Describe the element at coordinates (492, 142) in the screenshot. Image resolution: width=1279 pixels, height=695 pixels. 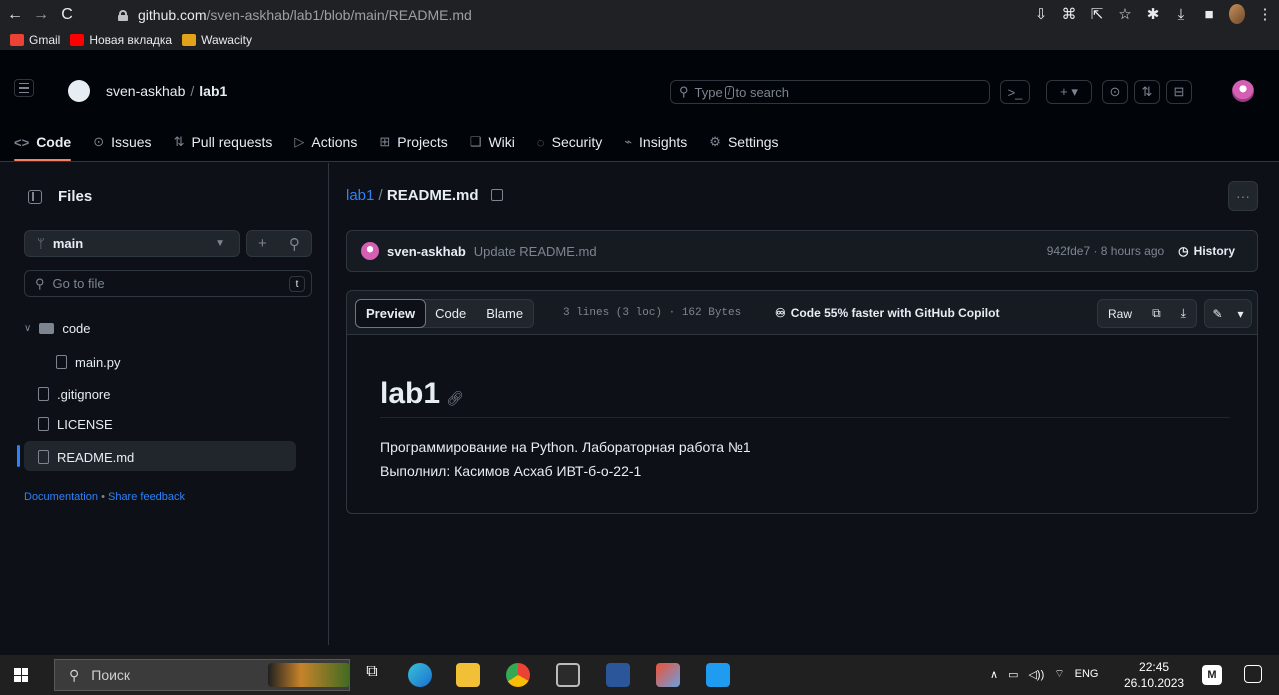
I see `tab-wiki: ❑ Wiki` at that location.